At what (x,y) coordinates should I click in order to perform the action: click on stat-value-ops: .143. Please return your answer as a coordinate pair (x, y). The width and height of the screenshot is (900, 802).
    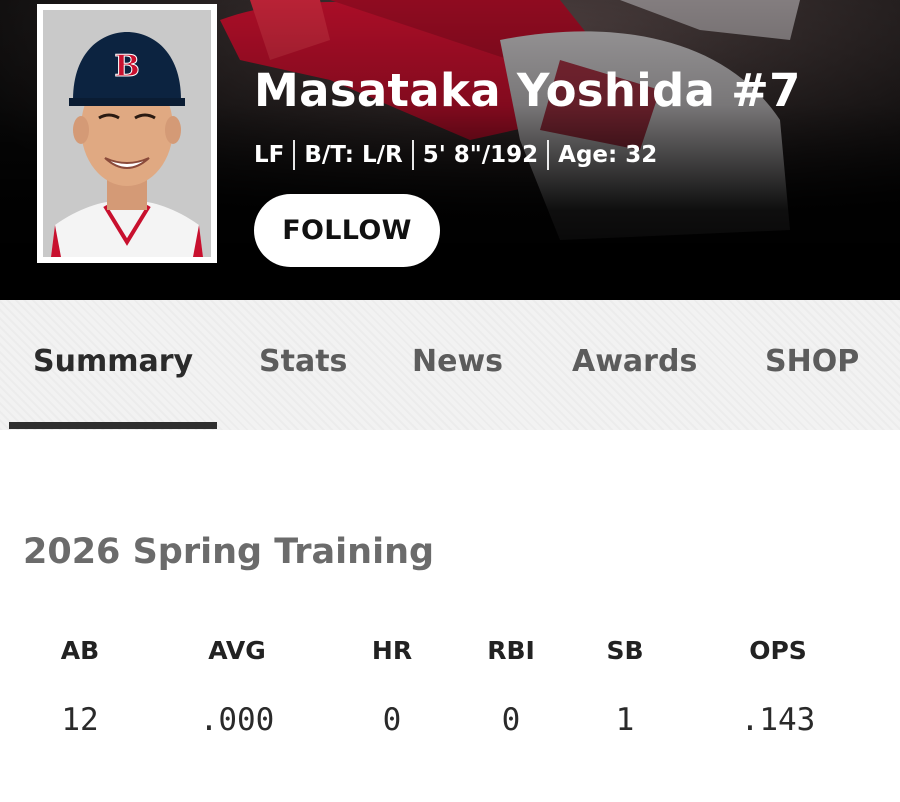
    Looking at the image, I should click on (778, 720).